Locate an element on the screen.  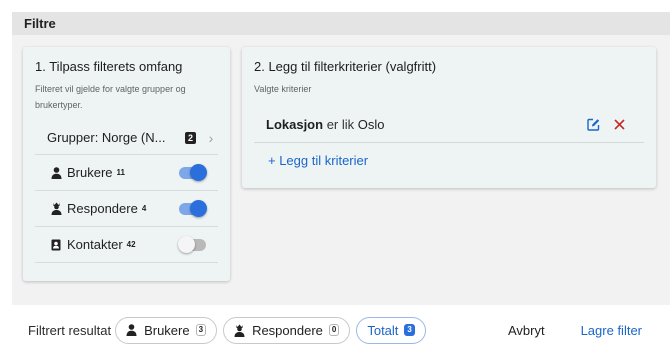
criteria-subtitle: Valgte kriterier is located at coordinates (283, 89).